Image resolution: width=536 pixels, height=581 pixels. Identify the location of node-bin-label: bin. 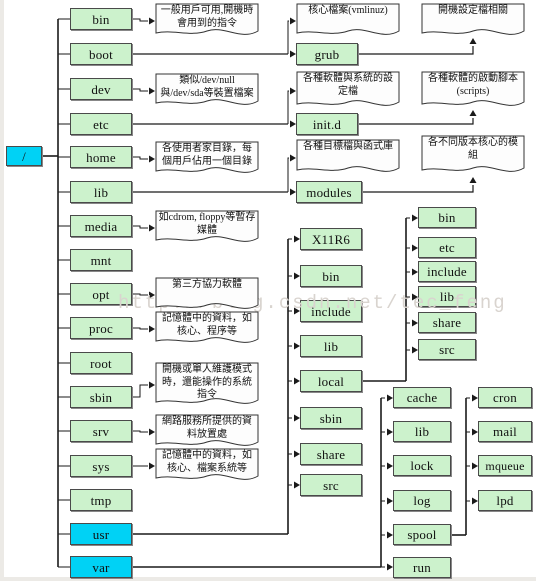
(101, 19).